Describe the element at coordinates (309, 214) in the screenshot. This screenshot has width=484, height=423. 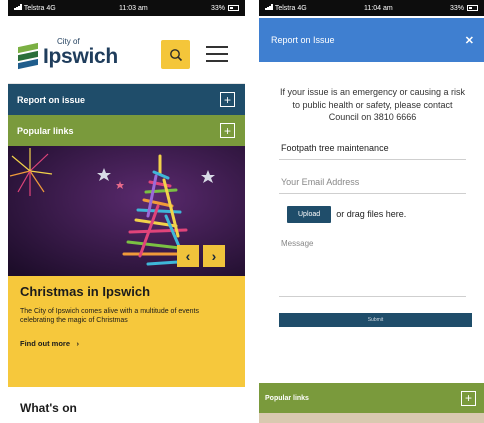
I see `upload-button: Upload` at that location.